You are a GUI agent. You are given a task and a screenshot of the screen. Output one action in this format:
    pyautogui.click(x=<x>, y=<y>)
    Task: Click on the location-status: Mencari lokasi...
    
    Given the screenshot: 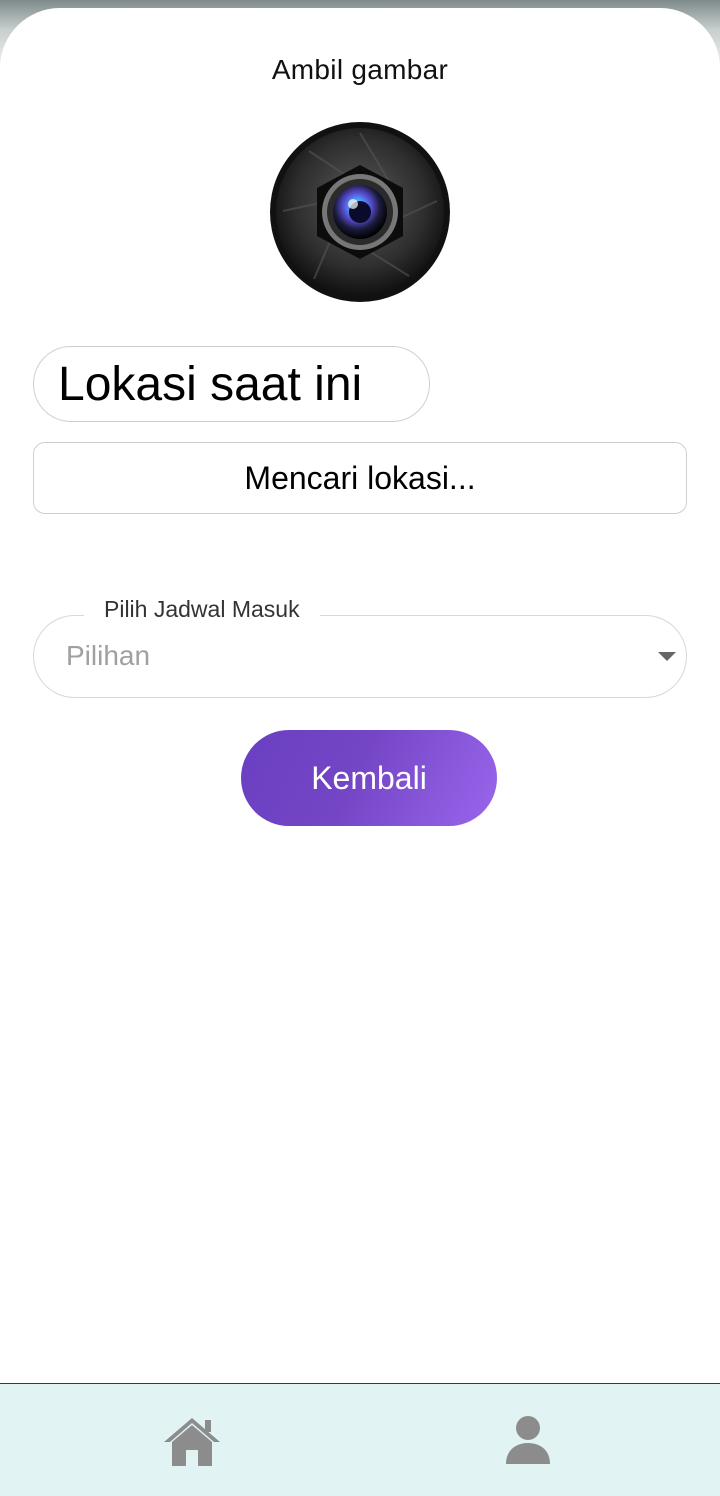 What is the action you would take?
    pyautogui.click(x=360, y=478)
    